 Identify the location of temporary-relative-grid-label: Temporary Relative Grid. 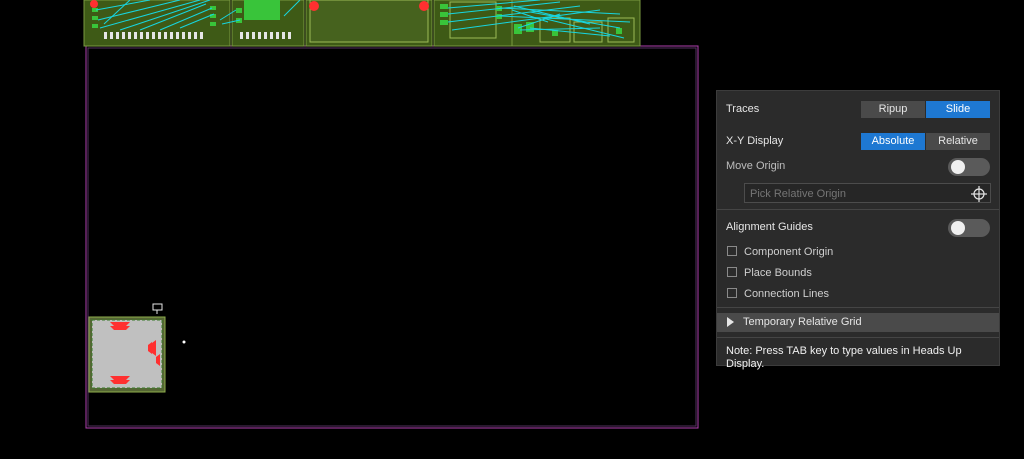
(802, 322).